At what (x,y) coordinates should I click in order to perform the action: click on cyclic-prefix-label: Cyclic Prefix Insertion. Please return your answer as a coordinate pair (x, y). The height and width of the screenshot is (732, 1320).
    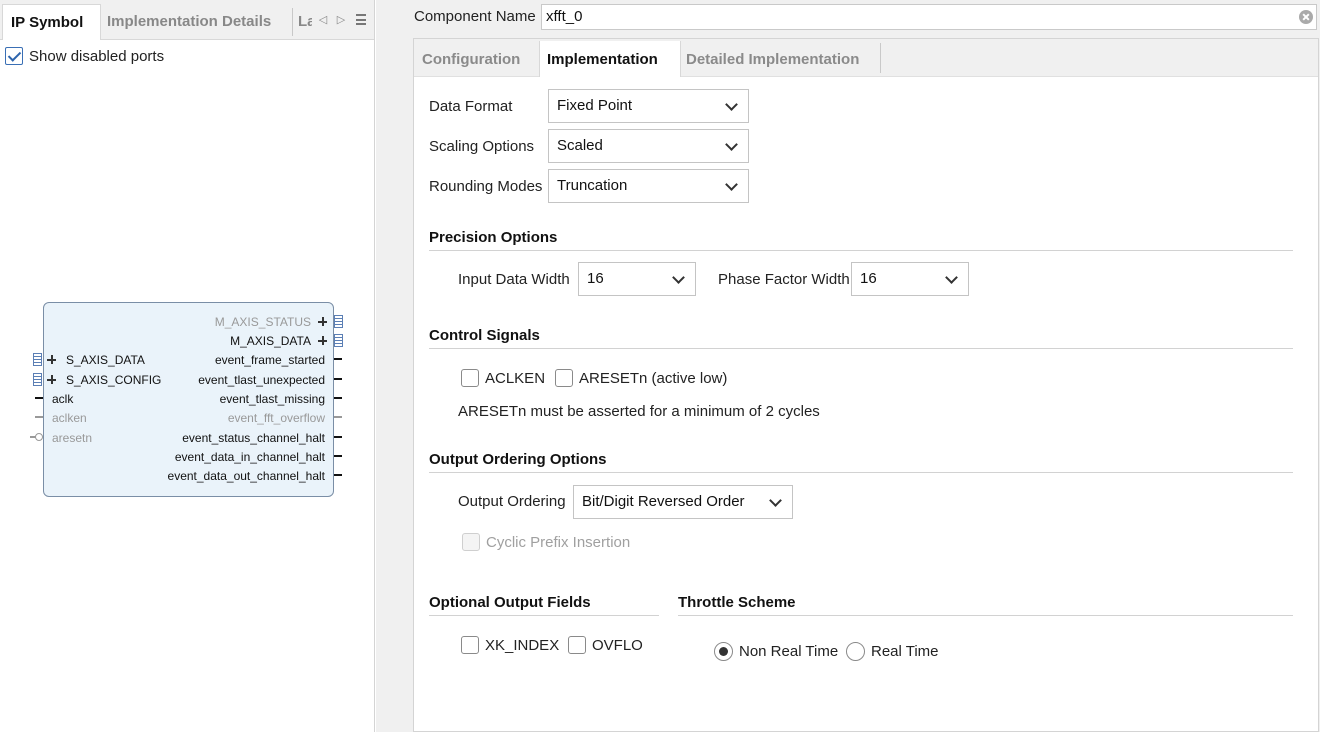
    Looking at the image, I should click on (558, 542).